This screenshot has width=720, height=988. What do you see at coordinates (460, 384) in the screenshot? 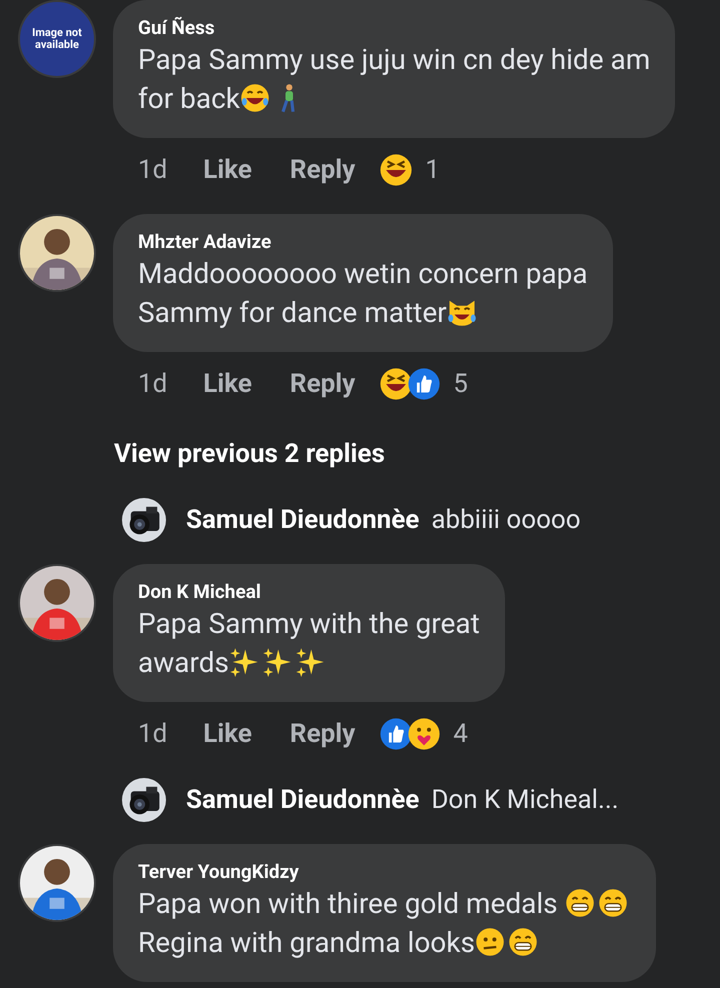
I see `reaction-count: 5` at bounding box center [460, 384].